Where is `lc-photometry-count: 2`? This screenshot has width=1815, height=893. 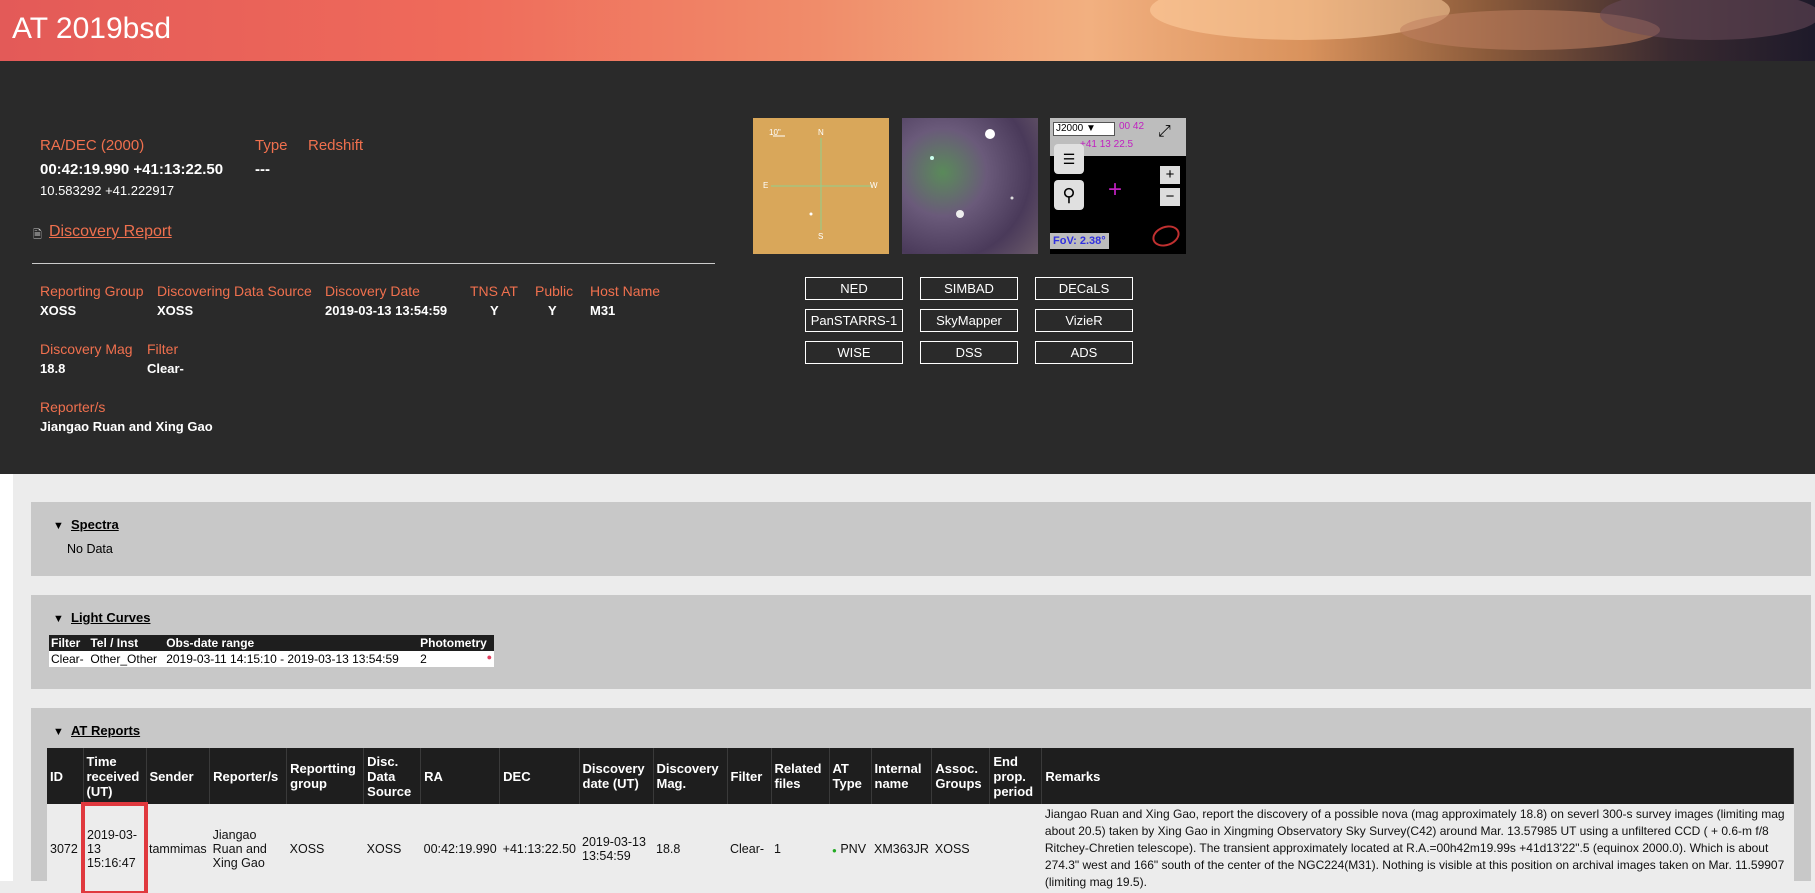
lc-photometry-count: 2 is located at coordinates (423, 659).